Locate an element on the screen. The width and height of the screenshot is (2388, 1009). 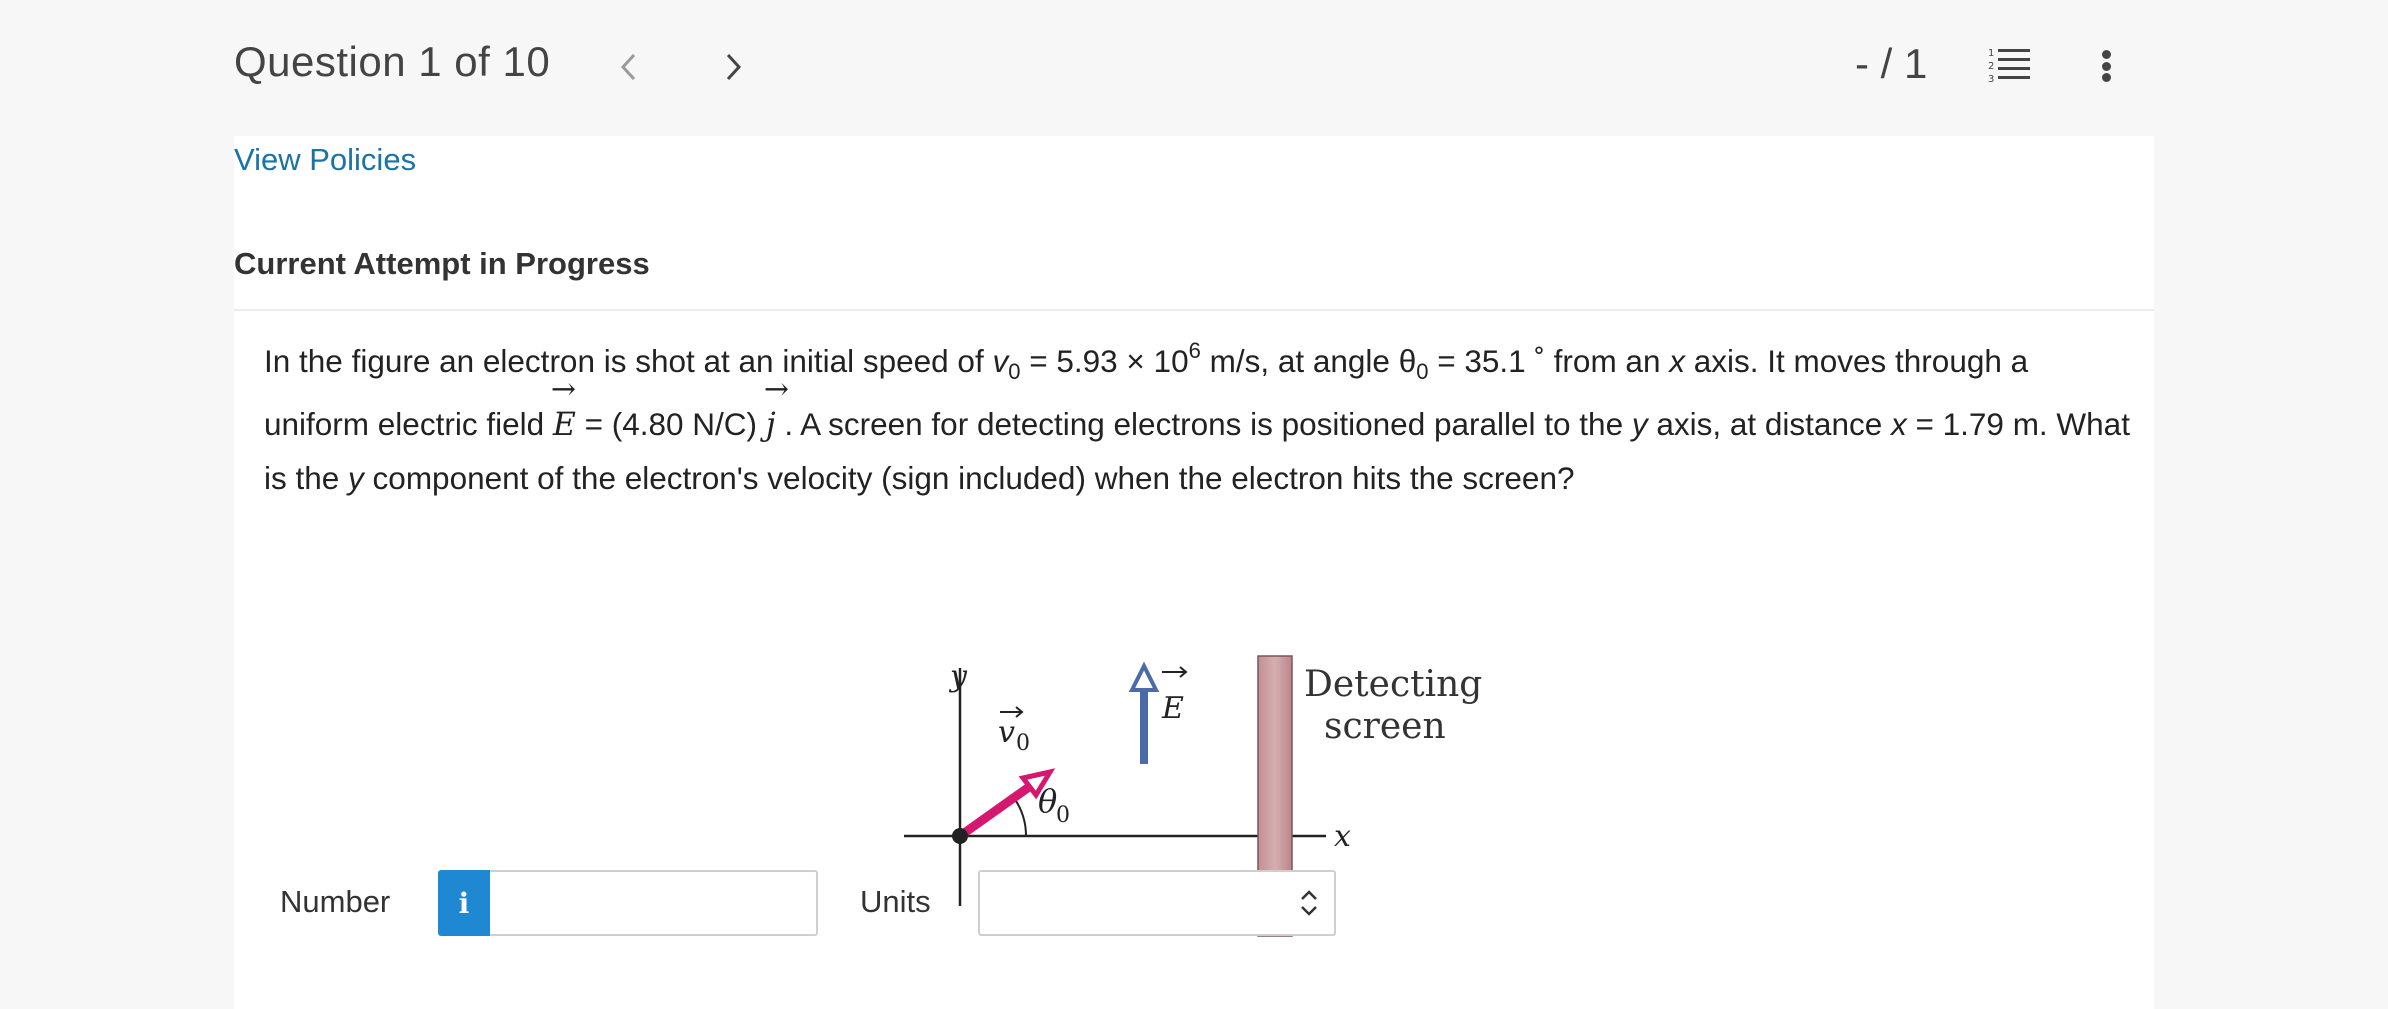
field-vector-arrow-mark is located at coordinates (1175, 672).